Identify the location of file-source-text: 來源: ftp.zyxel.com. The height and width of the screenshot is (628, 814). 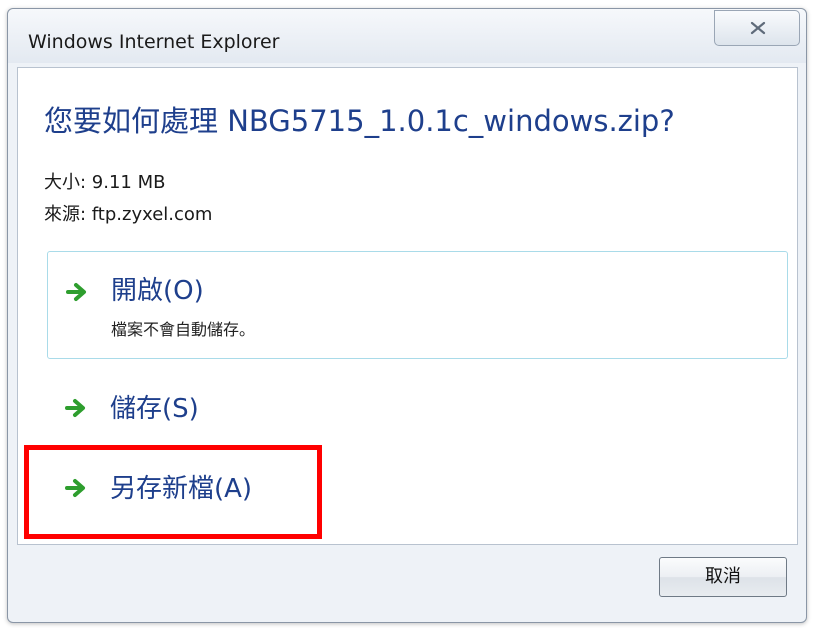
(128, 214).